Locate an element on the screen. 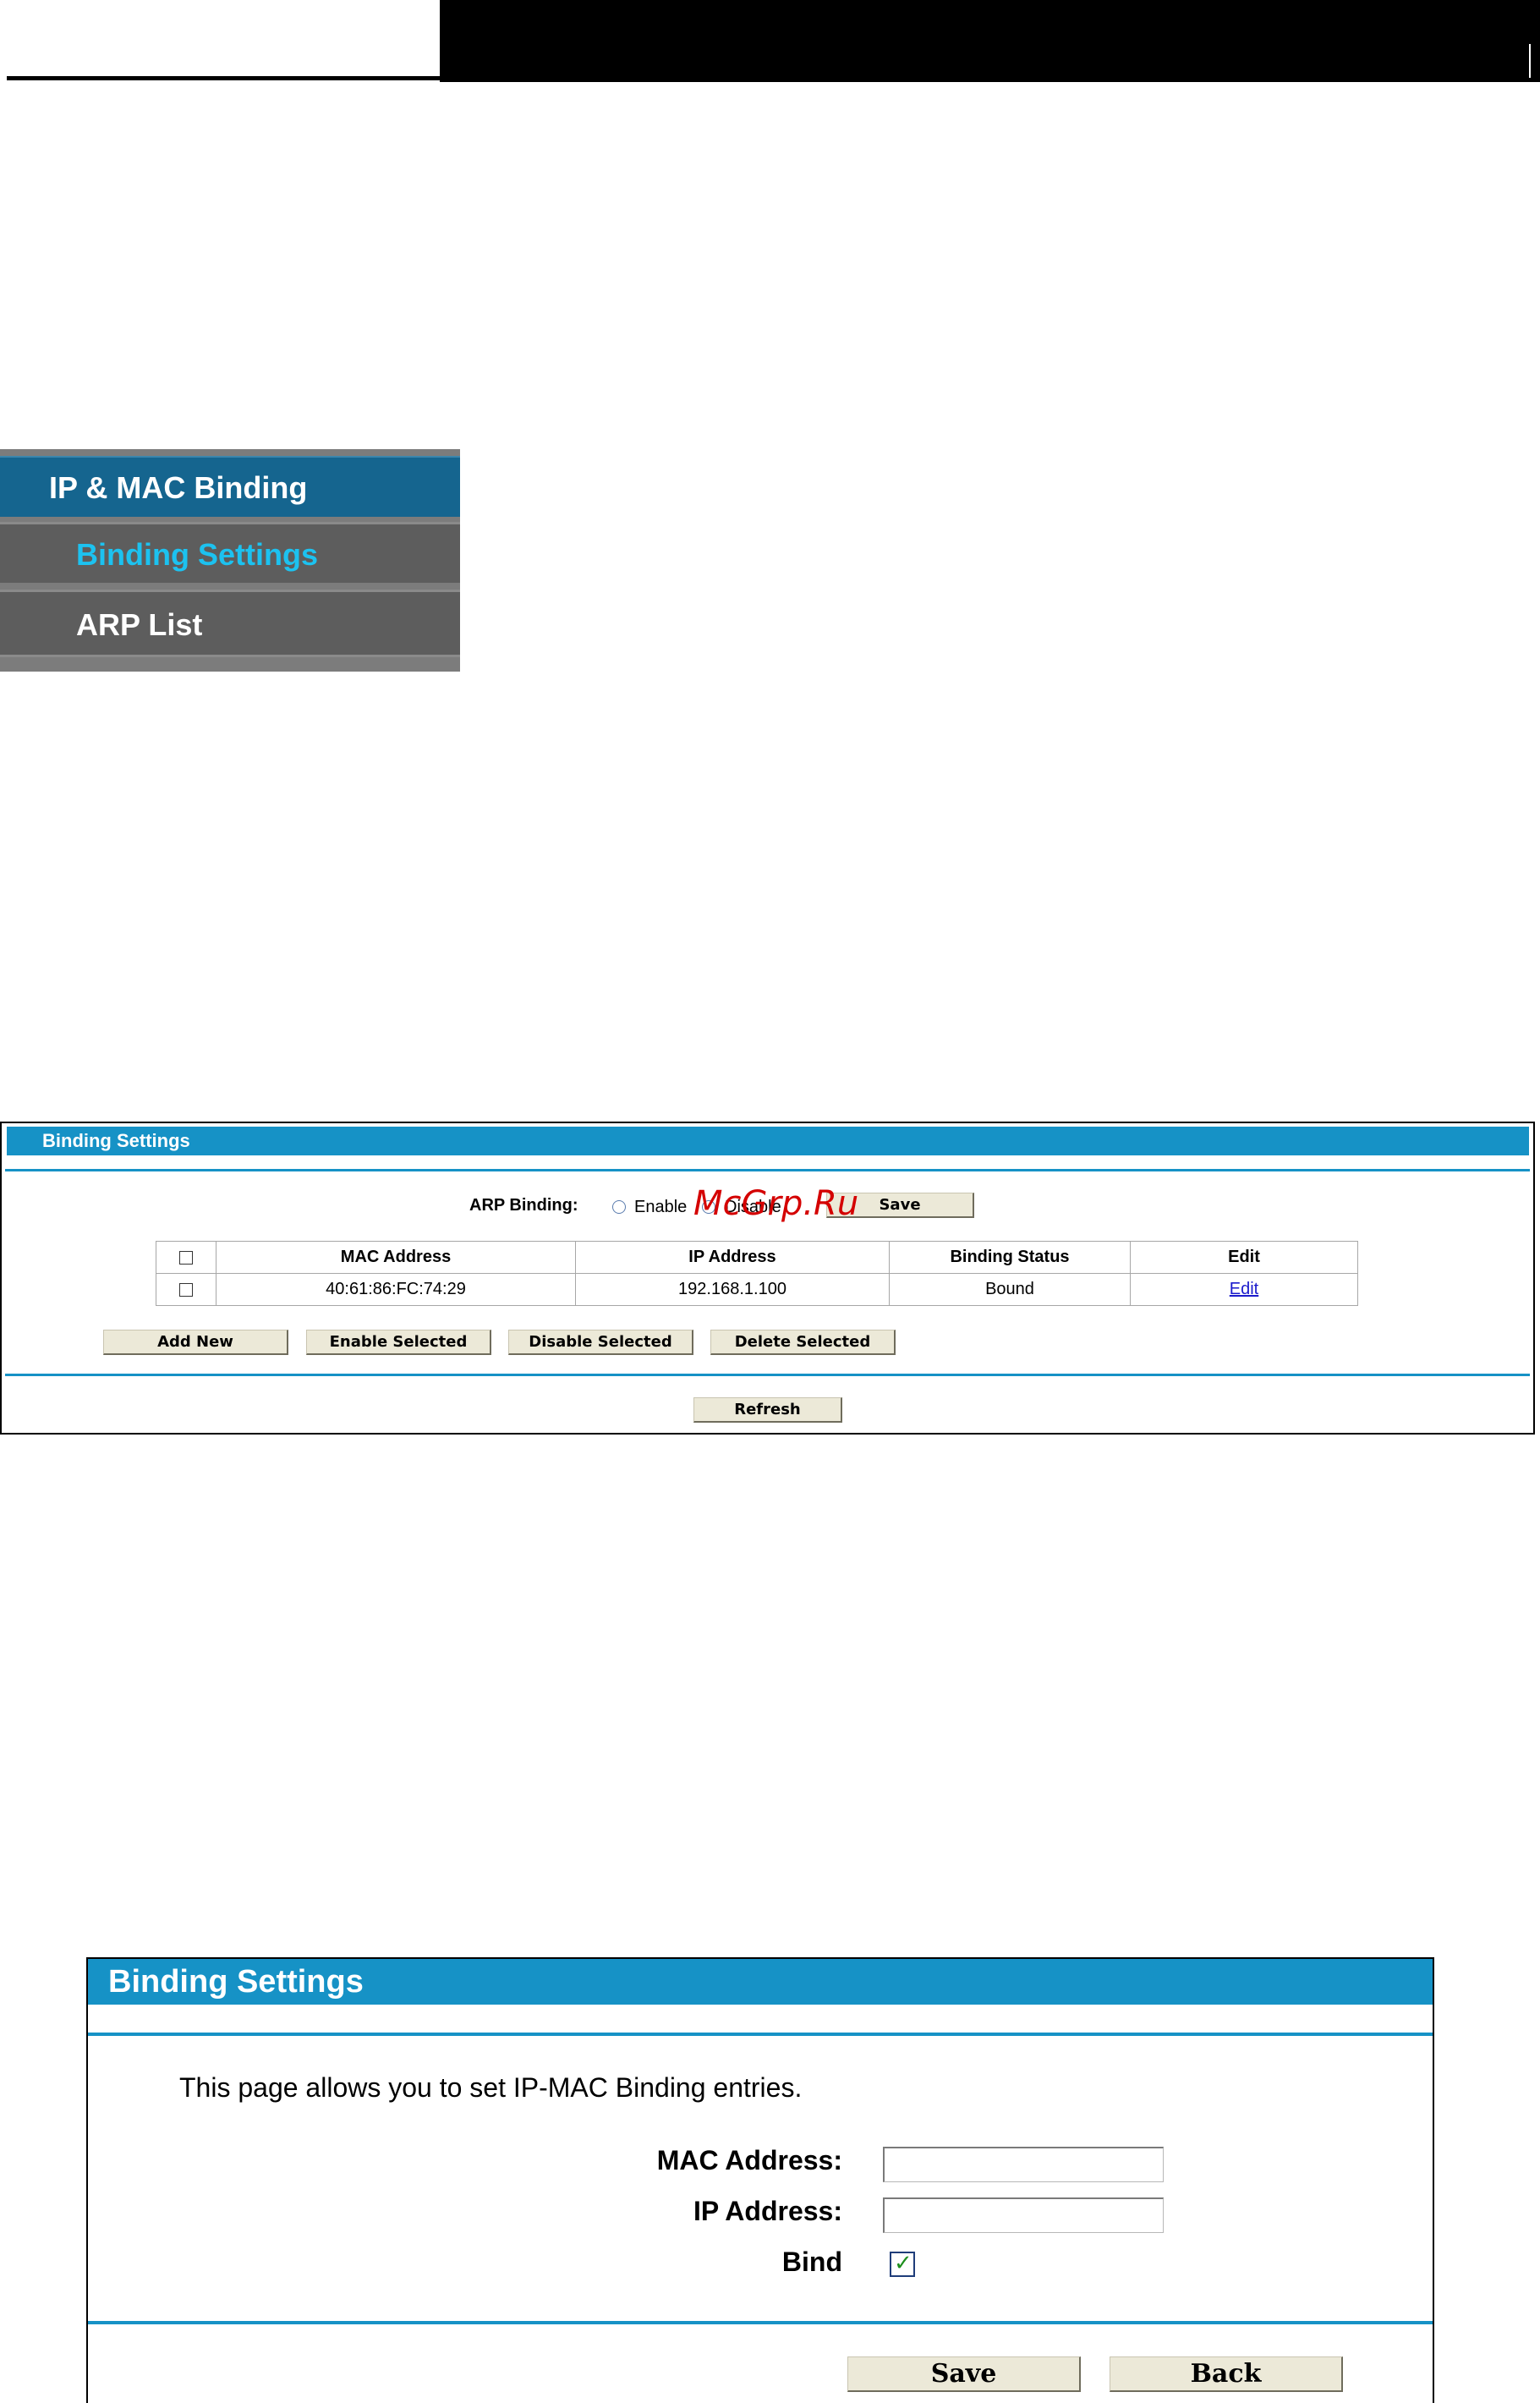 The image size is (1540, 2403). column-header-ip: IP Address is located at coordinates (732, 1257).